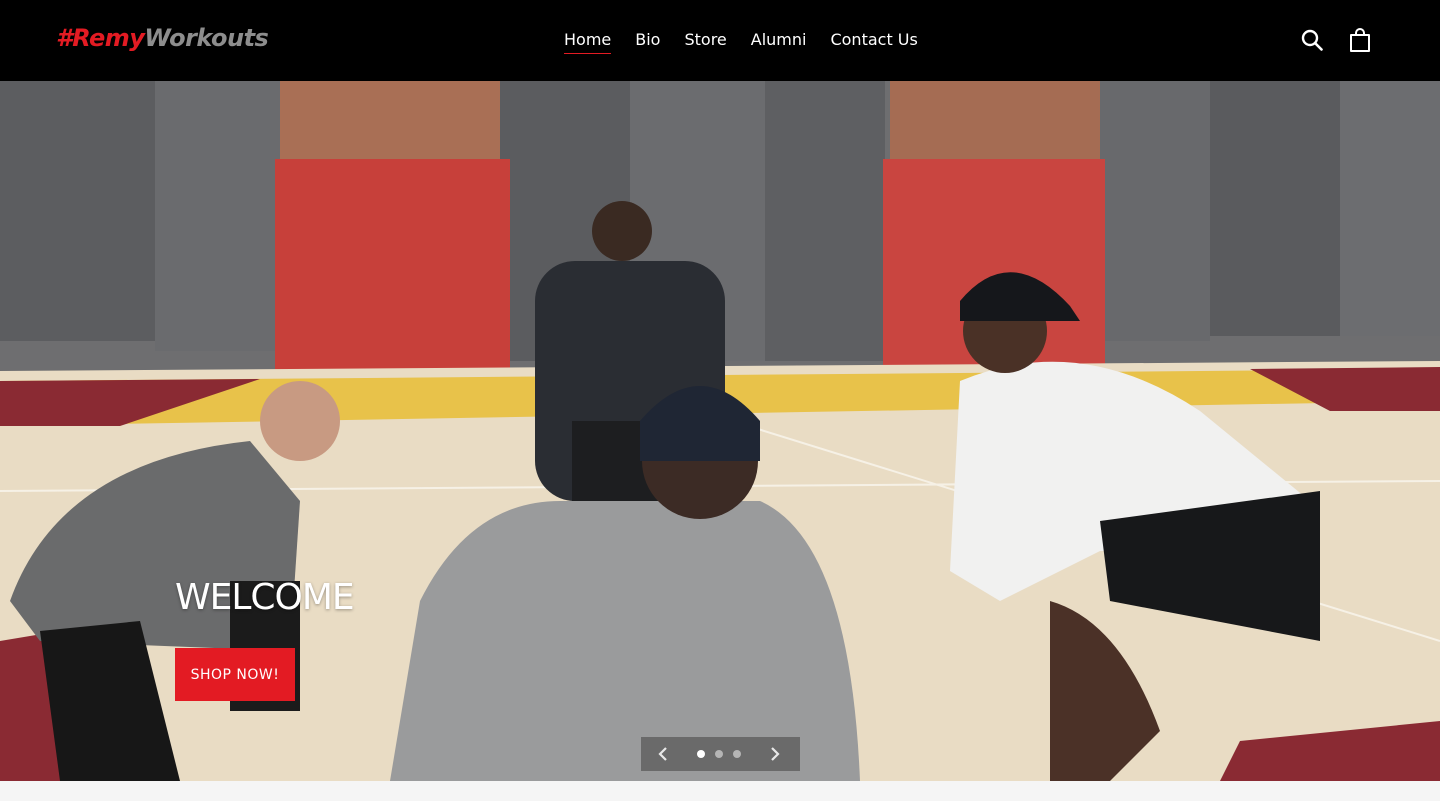 This screenshot has width=1440, height=801. What do you see at coordinates (720, 791) in the screenshot?
I see `page-below-hero` at bounding box center [720, 791].